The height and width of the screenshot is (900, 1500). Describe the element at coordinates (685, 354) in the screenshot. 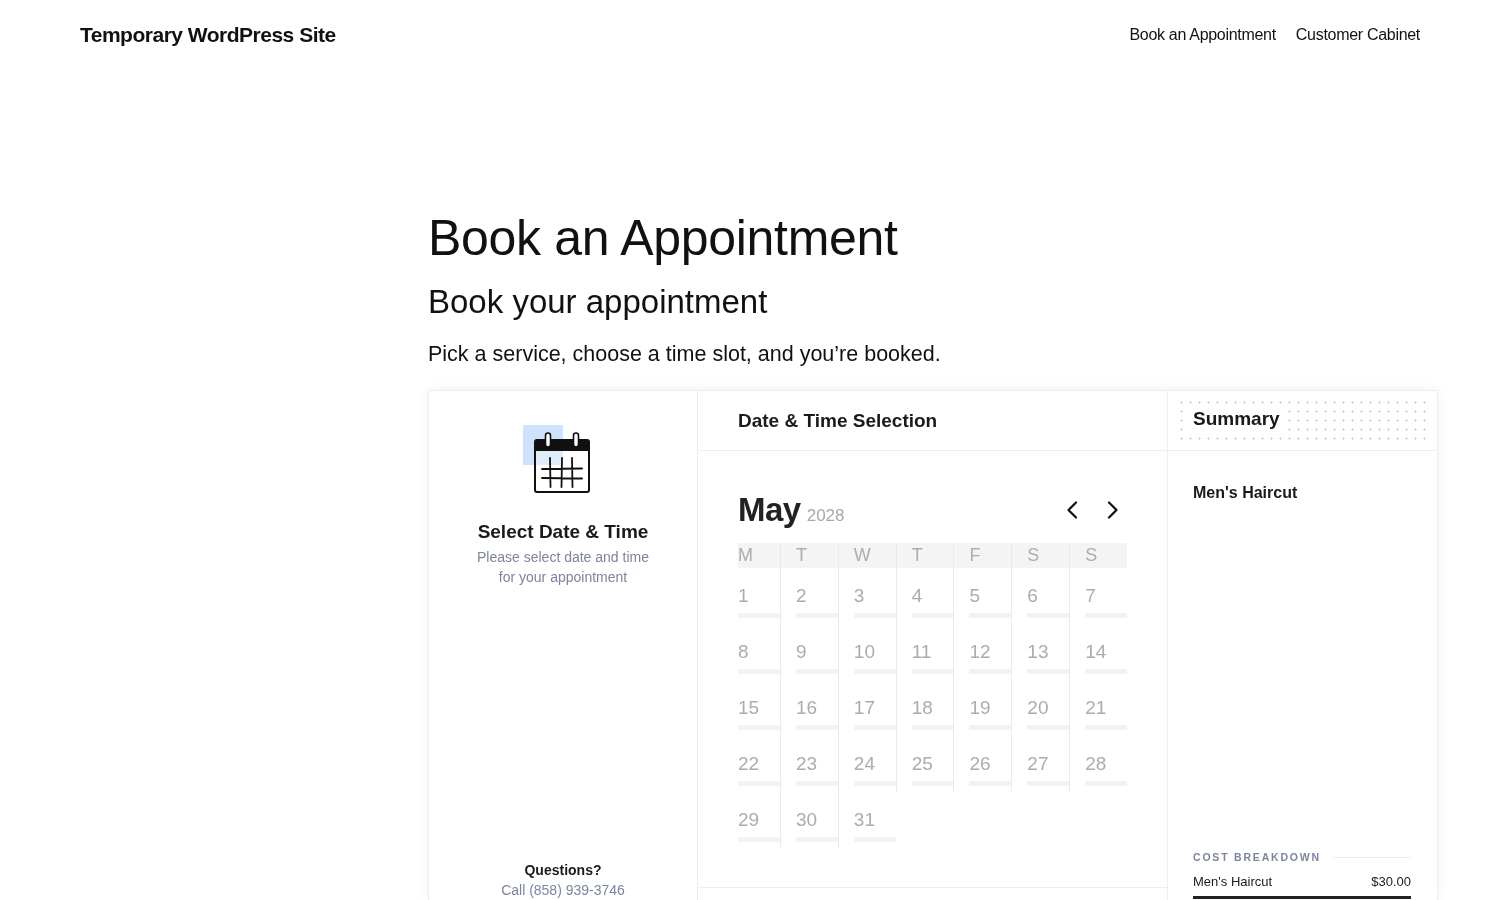

I see `intro-text: Pick a service, choose a time slot, and you’re booked.` at that location.